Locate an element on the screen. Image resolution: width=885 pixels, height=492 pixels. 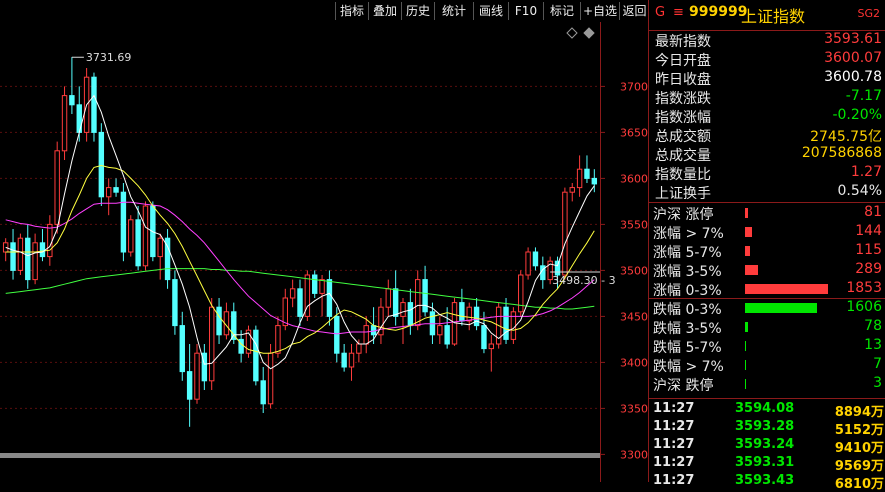
breadth-value: 13 is located at coordinates (873, 345).